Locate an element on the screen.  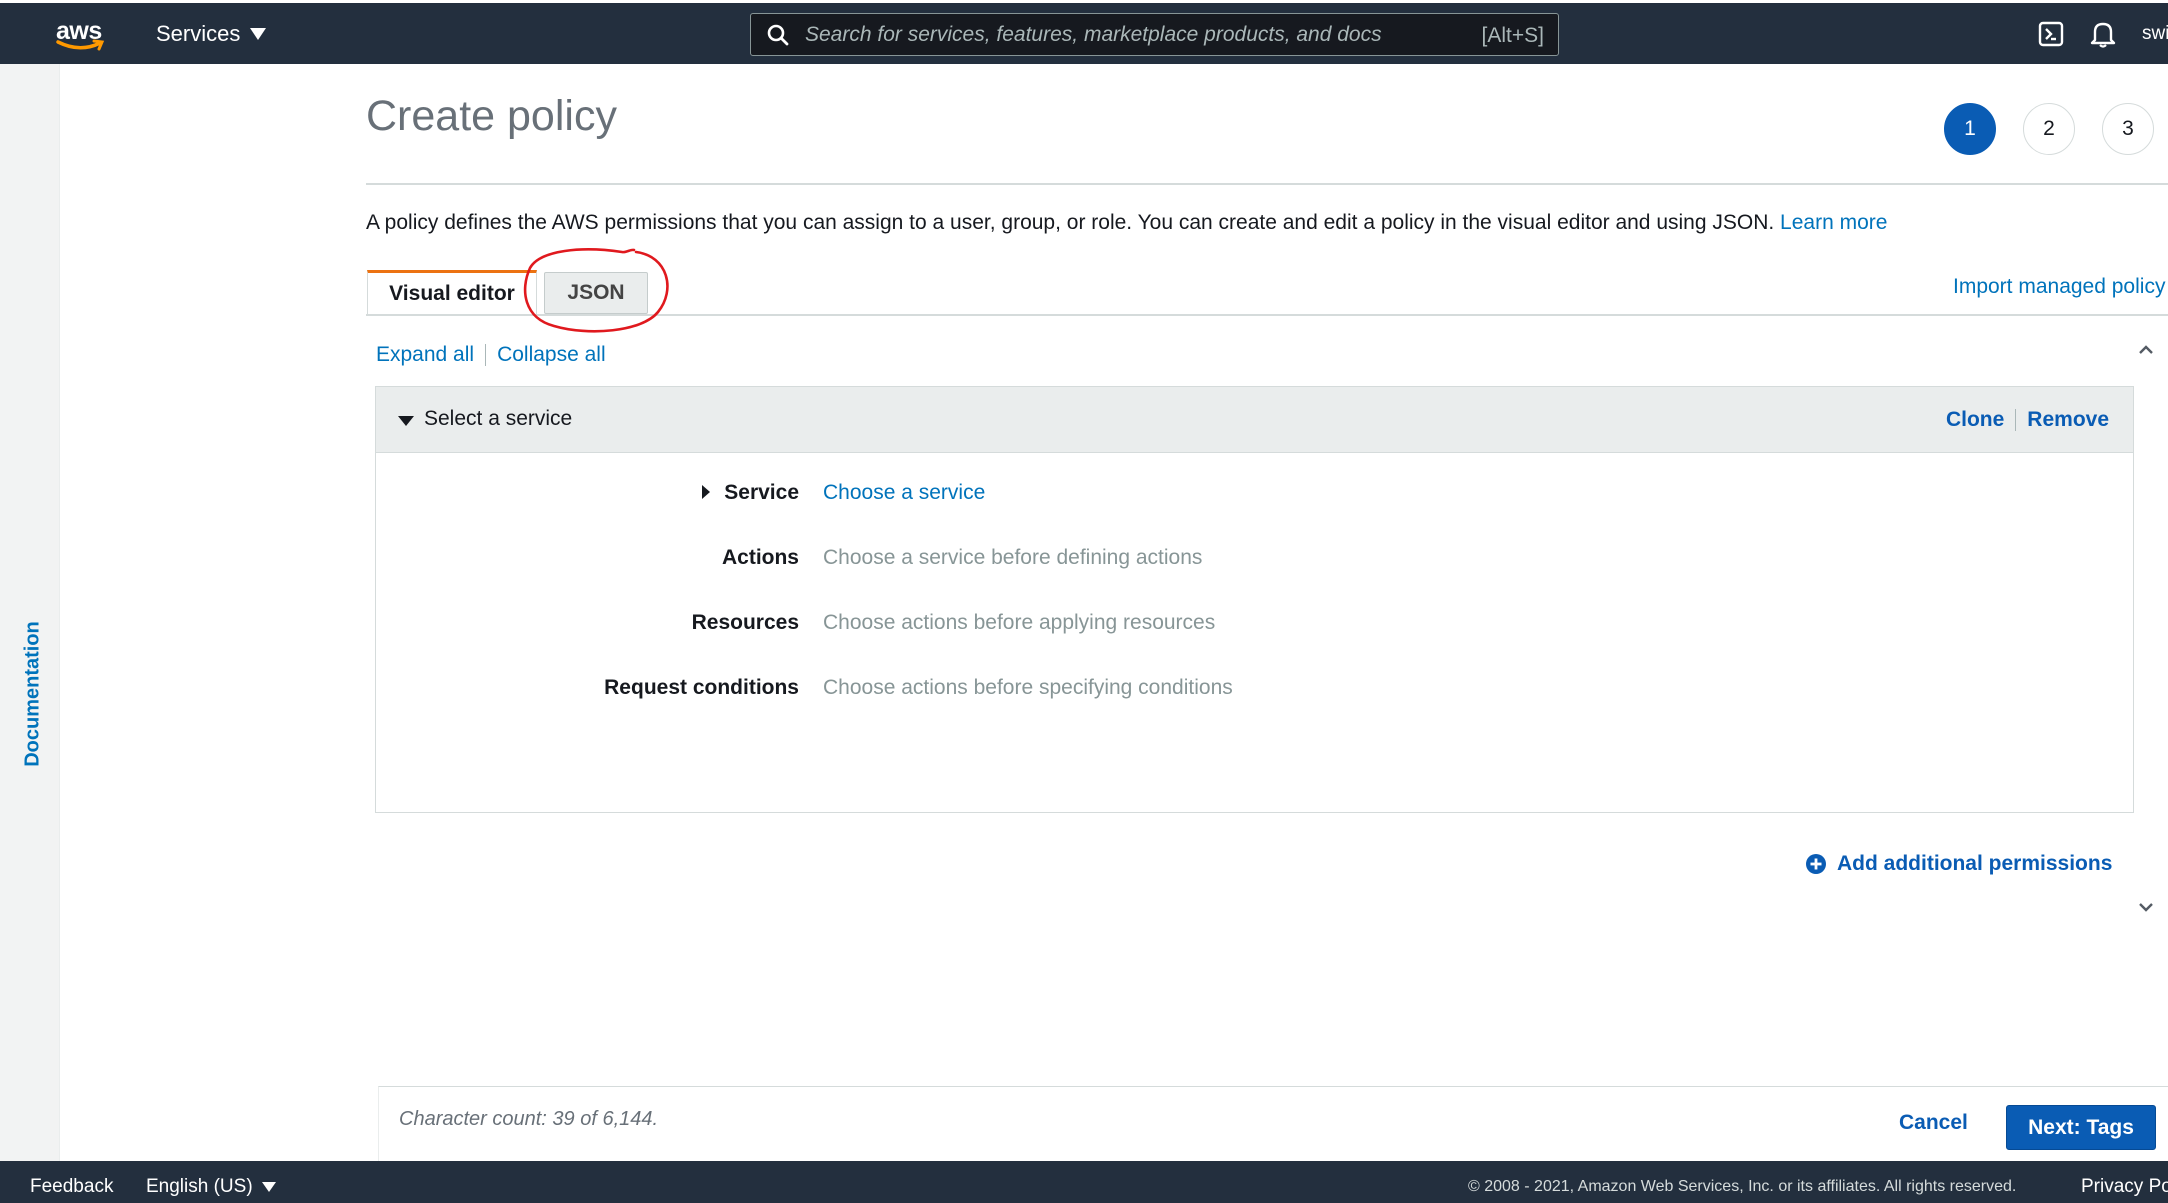
wizard-step-2: 2 is located at coordinates (2049, 129).